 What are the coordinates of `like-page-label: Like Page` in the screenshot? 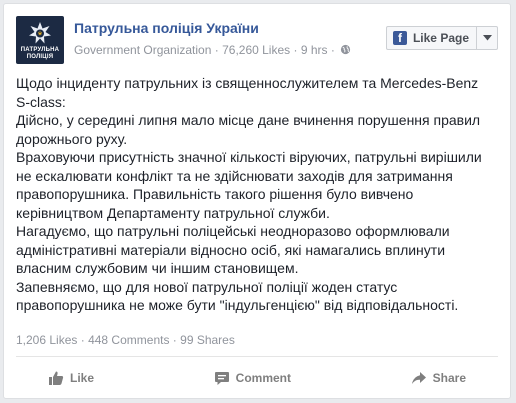 It's located at (440, 38).